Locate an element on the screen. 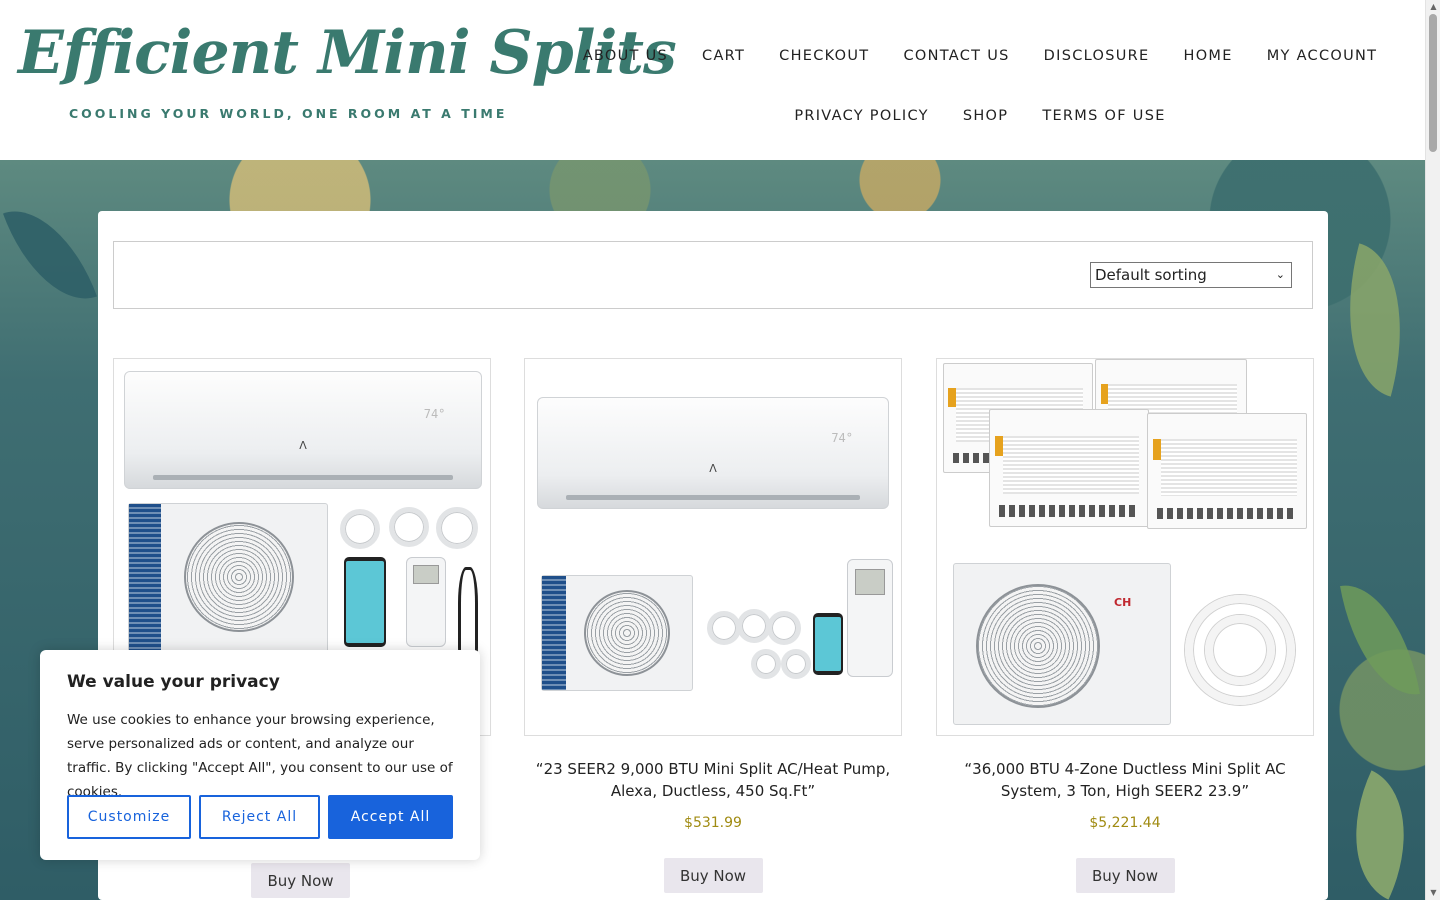 The height and width of the screenshot is (900, 1440). nav-row-2: PRIVACY POLICY SHOP TERMS OF USE is located at coordinates (980, 116).